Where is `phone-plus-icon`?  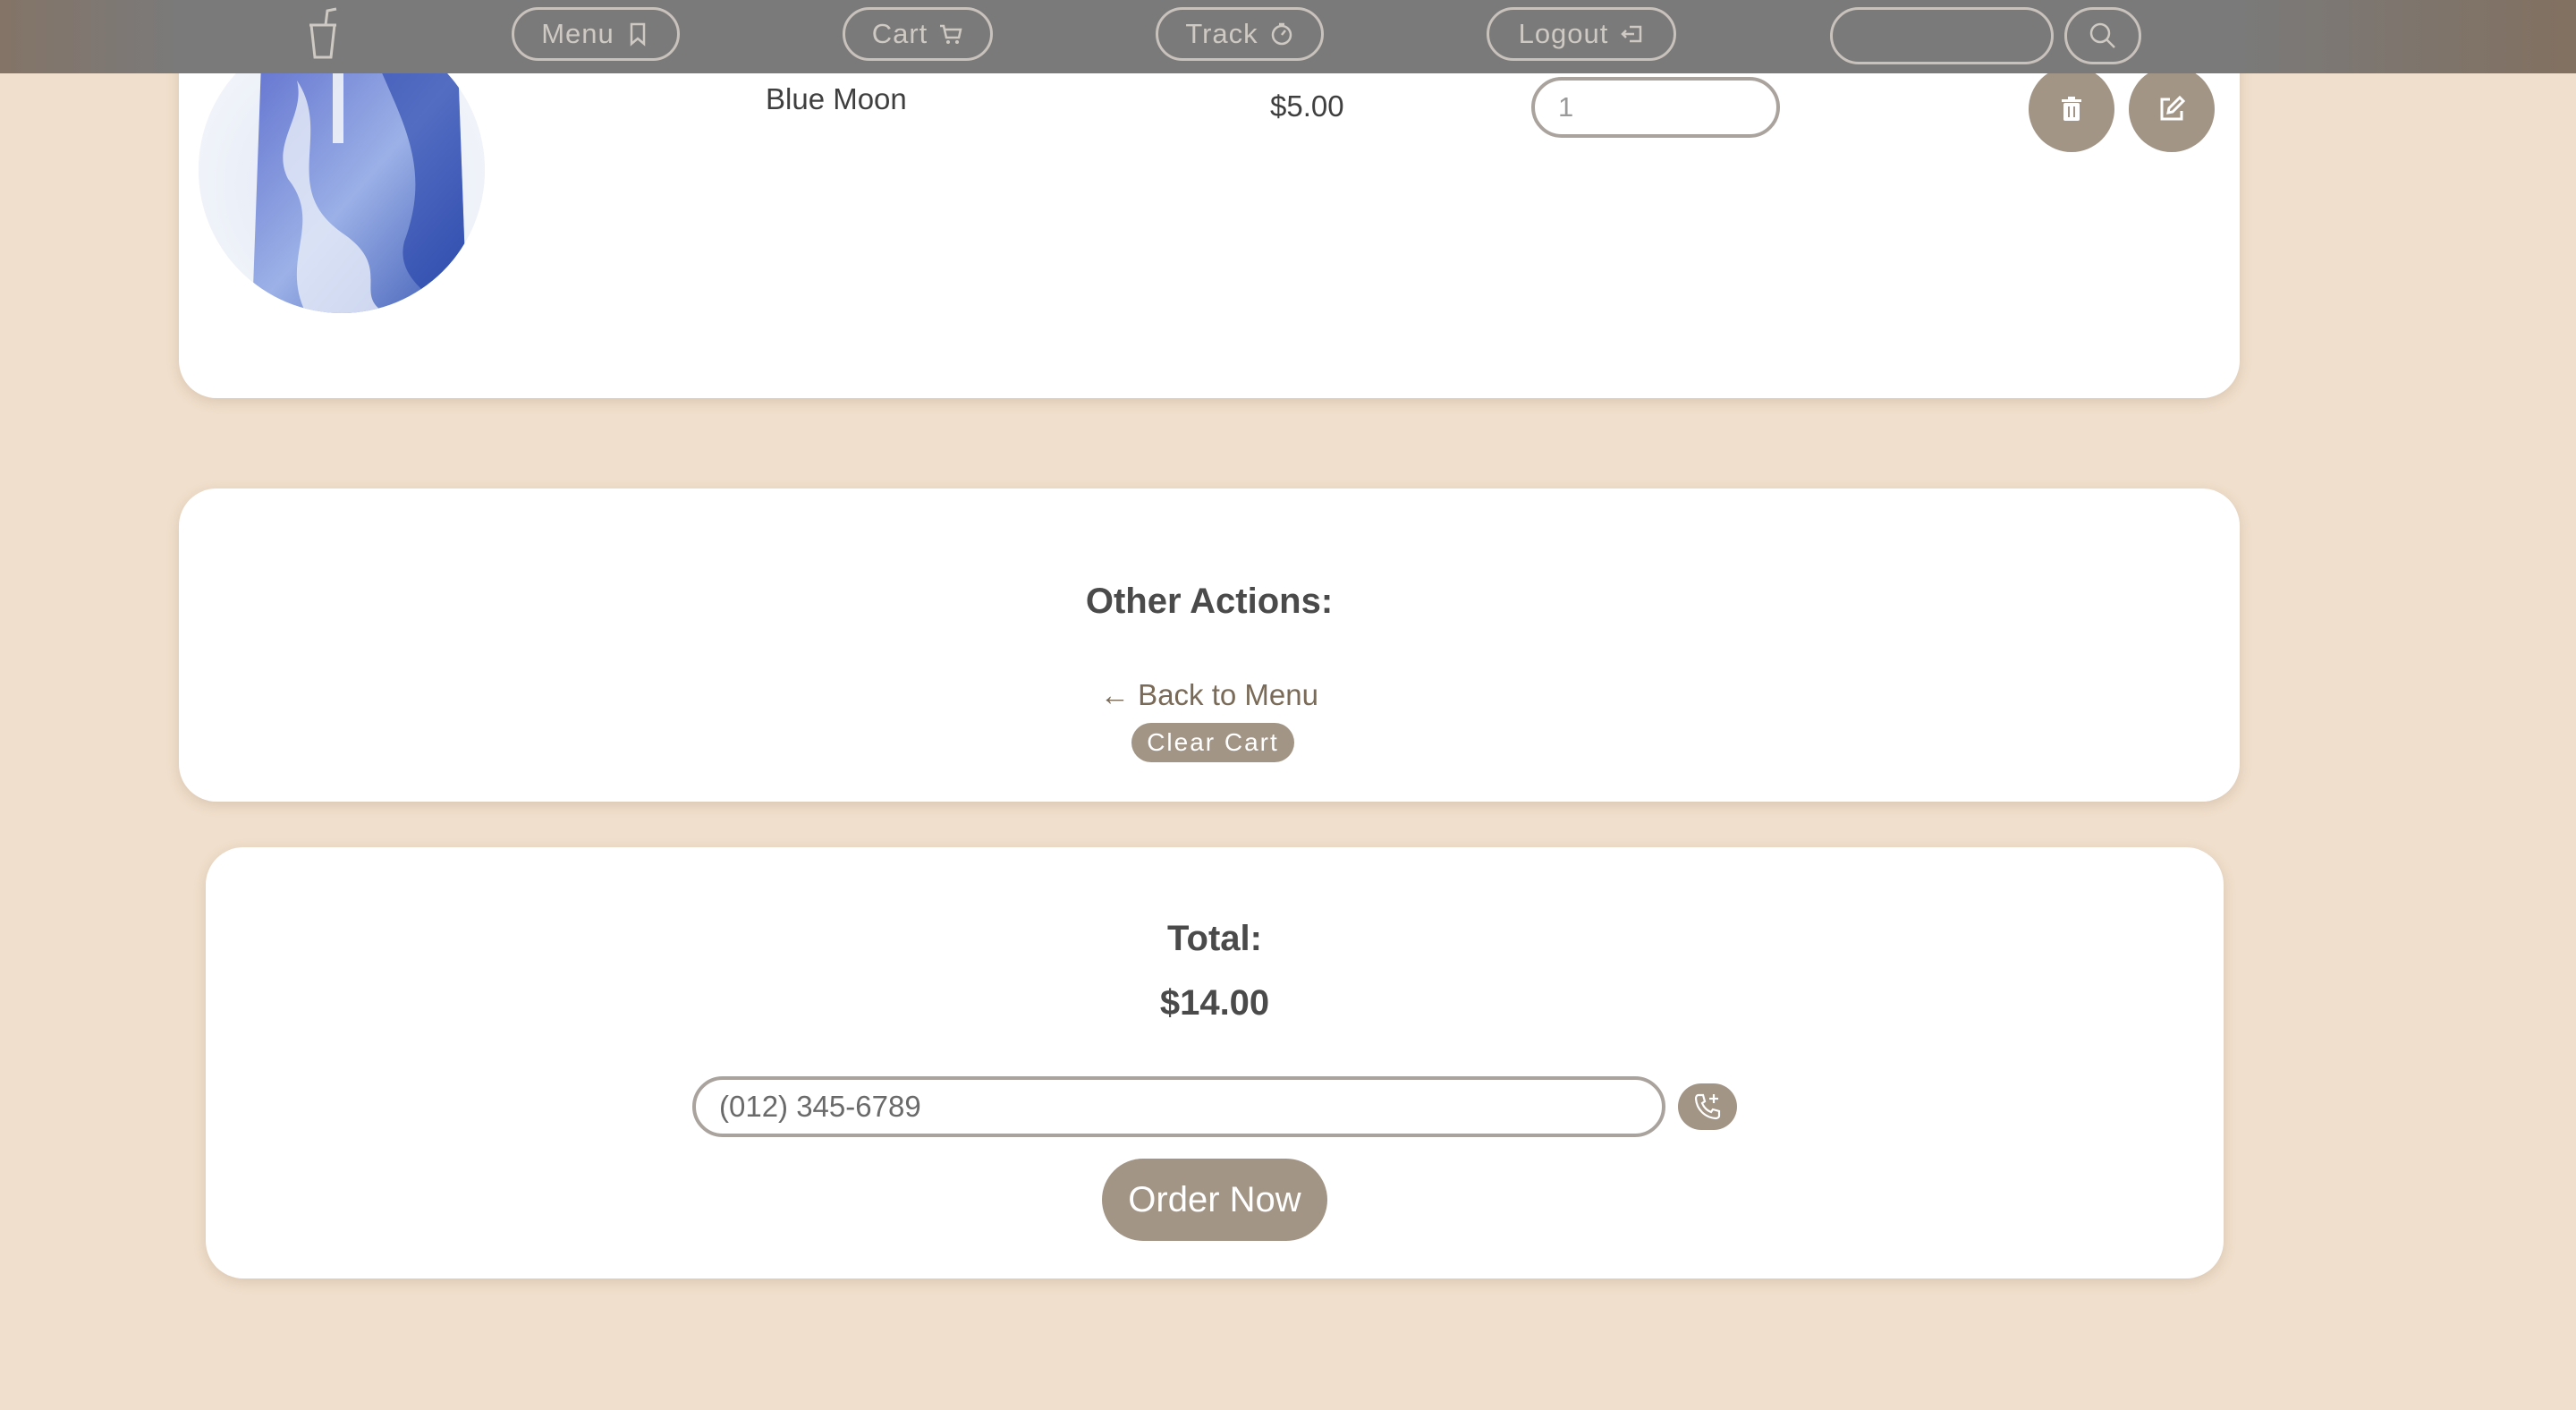
phone-plus-icon is located at coordinates (1707, 1107).